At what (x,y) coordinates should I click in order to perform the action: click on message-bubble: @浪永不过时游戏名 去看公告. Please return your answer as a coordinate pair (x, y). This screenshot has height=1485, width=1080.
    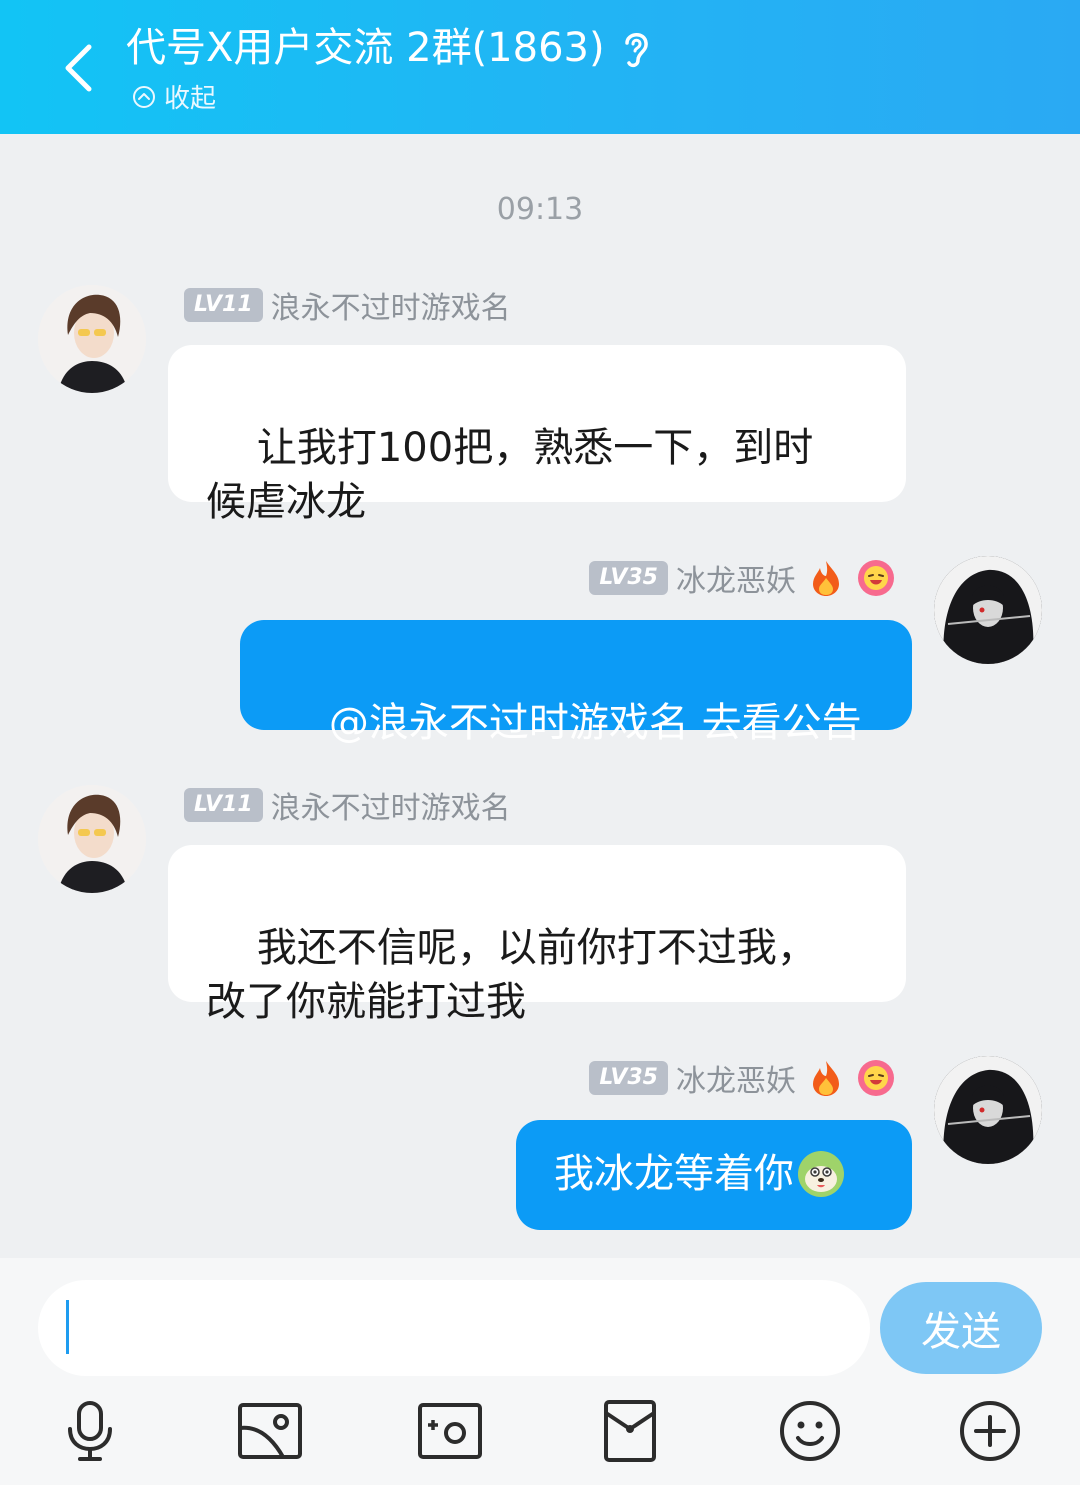
    Looking at the image, I should click on (576, 683).